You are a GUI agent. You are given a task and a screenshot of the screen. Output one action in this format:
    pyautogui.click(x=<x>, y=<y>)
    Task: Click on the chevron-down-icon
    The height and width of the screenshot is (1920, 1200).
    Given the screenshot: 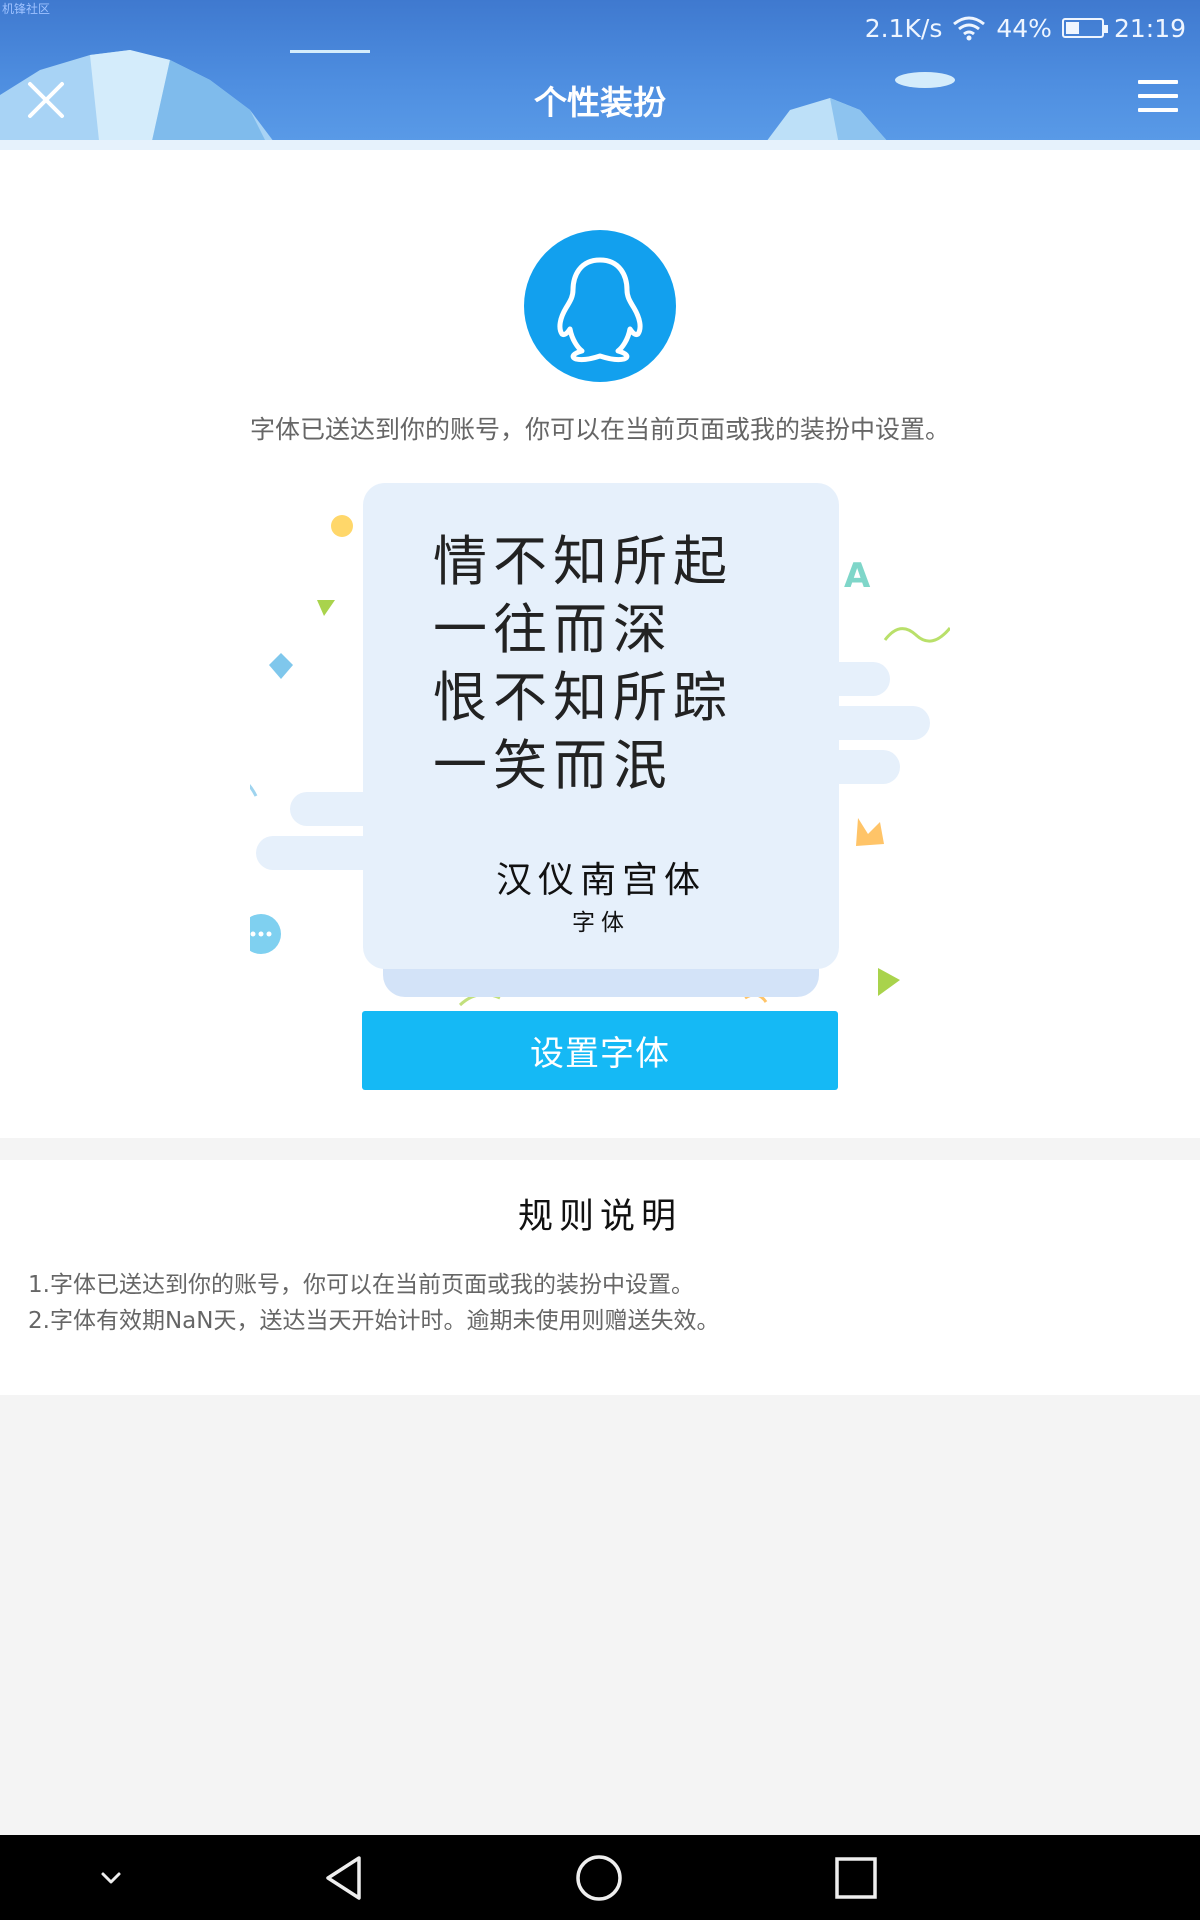 What is the action you would take?
    pyautogui.click(x=111, y=1878)
    